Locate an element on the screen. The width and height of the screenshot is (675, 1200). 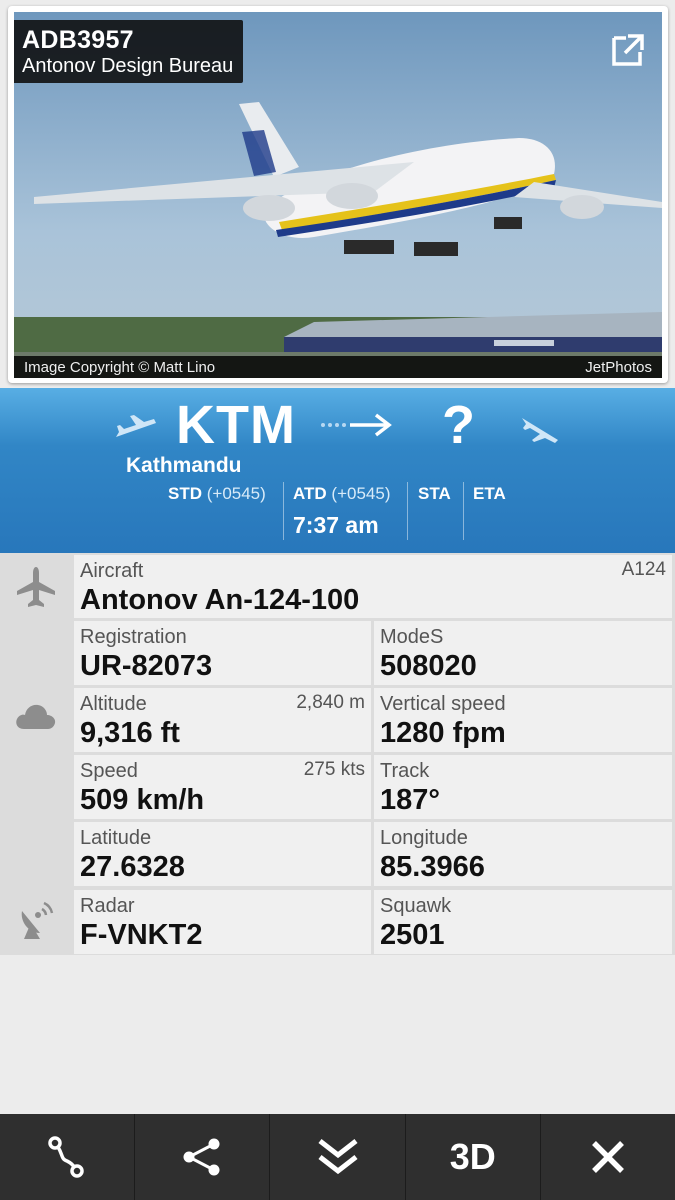
std-label-group: STD (+0545) is located at coordinates (217, 494).